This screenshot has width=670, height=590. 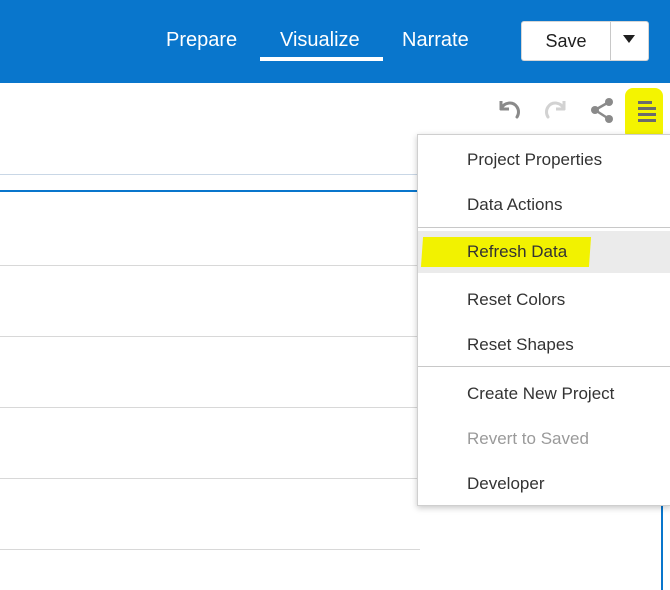 I want to click on tab-visualize: Visualize, so click(x=320, y=41).